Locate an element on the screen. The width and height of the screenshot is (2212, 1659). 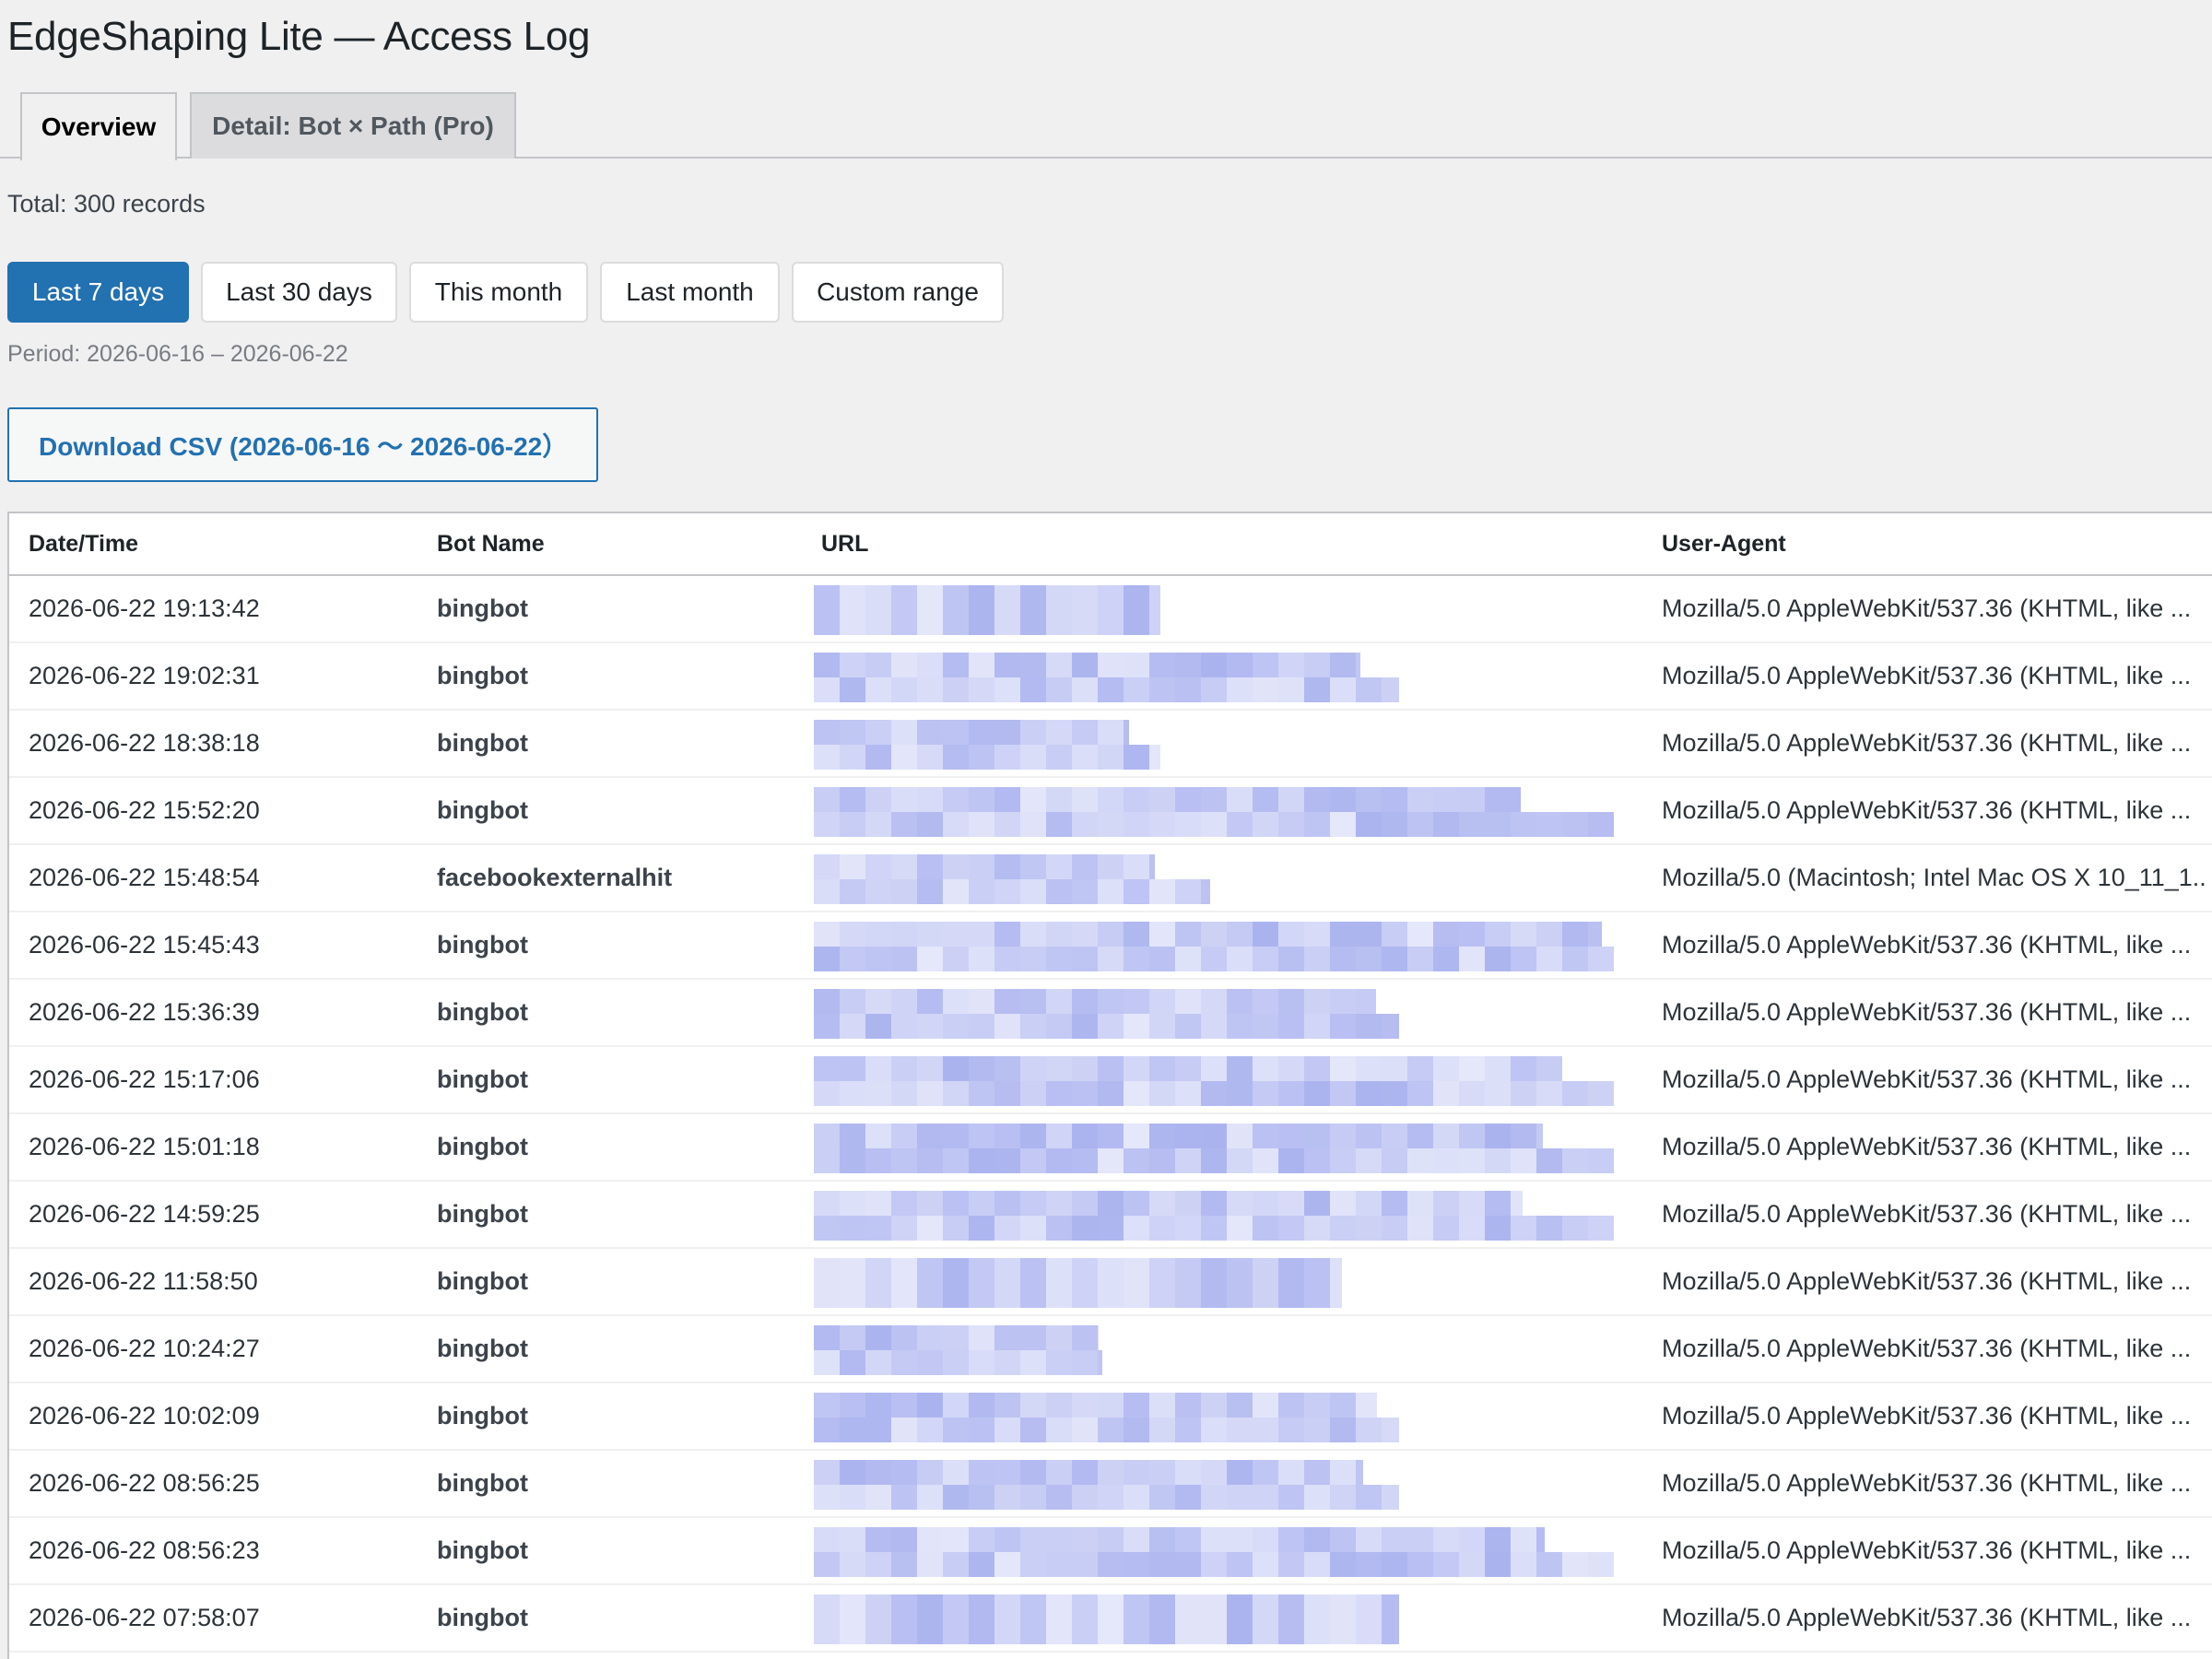
range-last-30-days-button: Last 30 days is located at coordinates (299, 292).